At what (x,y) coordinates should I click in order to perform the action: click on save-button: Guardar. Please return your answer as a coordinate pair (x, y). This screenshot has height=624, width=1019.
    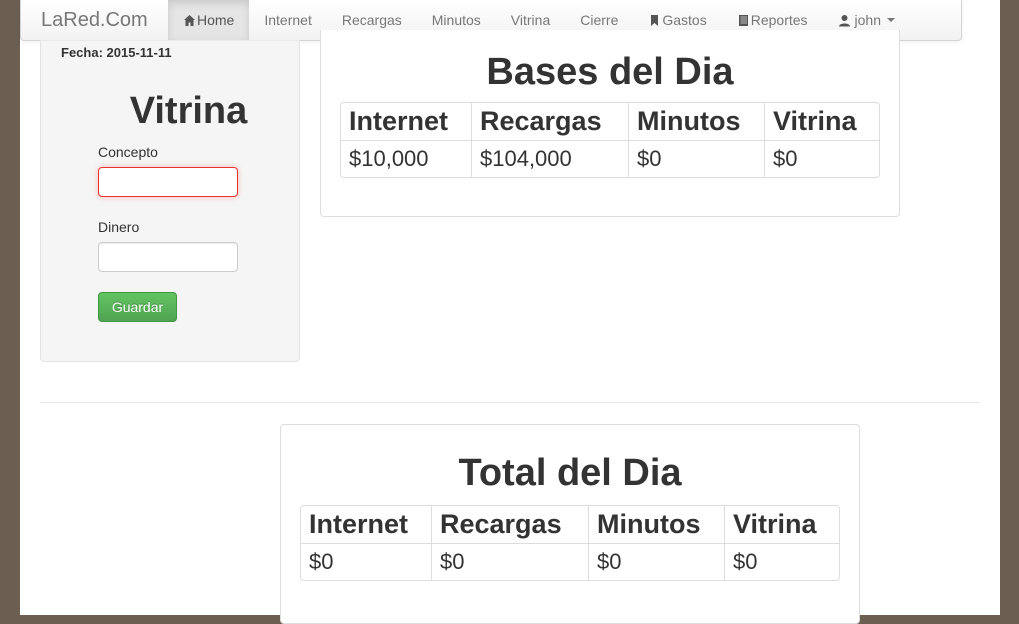
    Looking at the image, I should click on (137, 307).